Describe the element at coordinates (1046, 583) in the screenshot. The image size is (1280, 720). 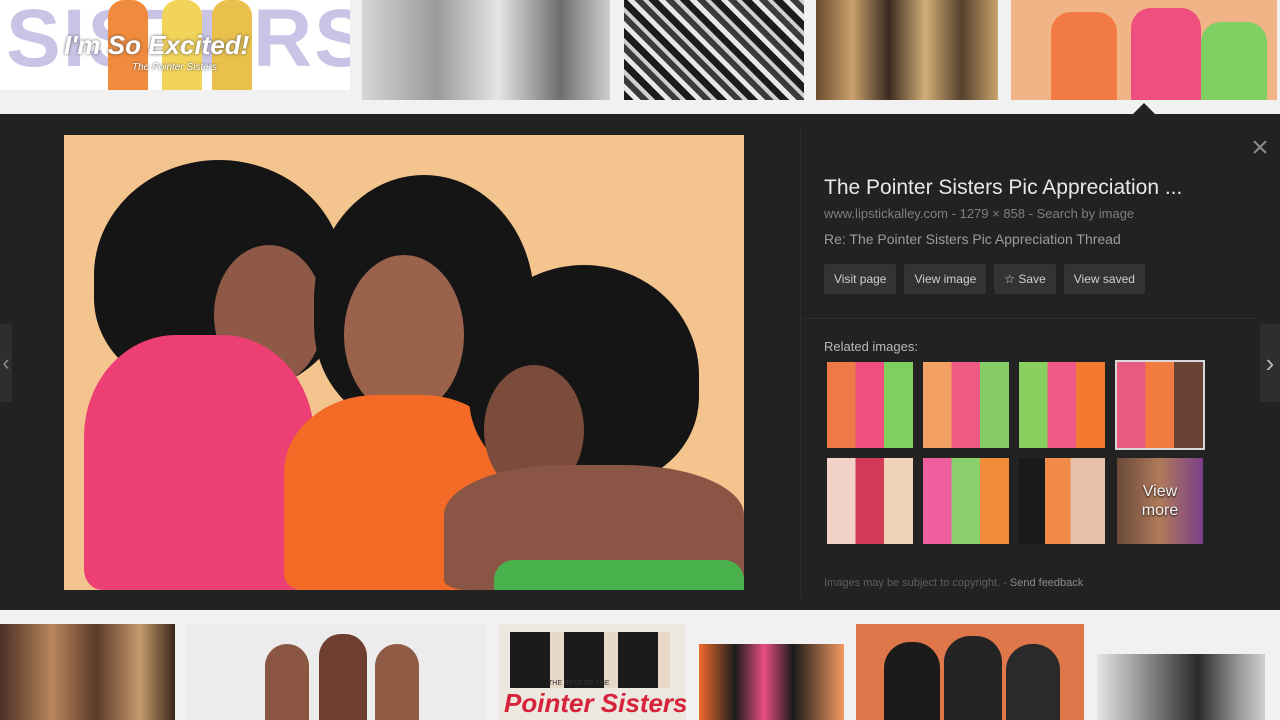
I see `send-feedback-link: Send feedback` at that location.